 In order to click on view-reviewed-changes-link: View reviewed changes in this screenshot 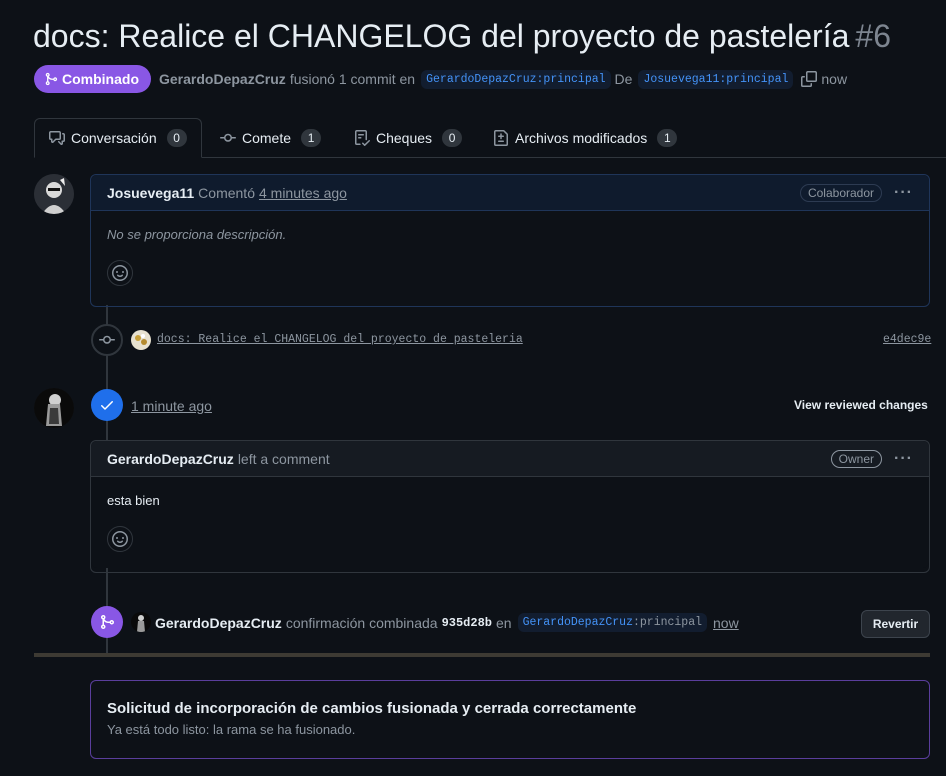, I will do `click(861, 405)`.